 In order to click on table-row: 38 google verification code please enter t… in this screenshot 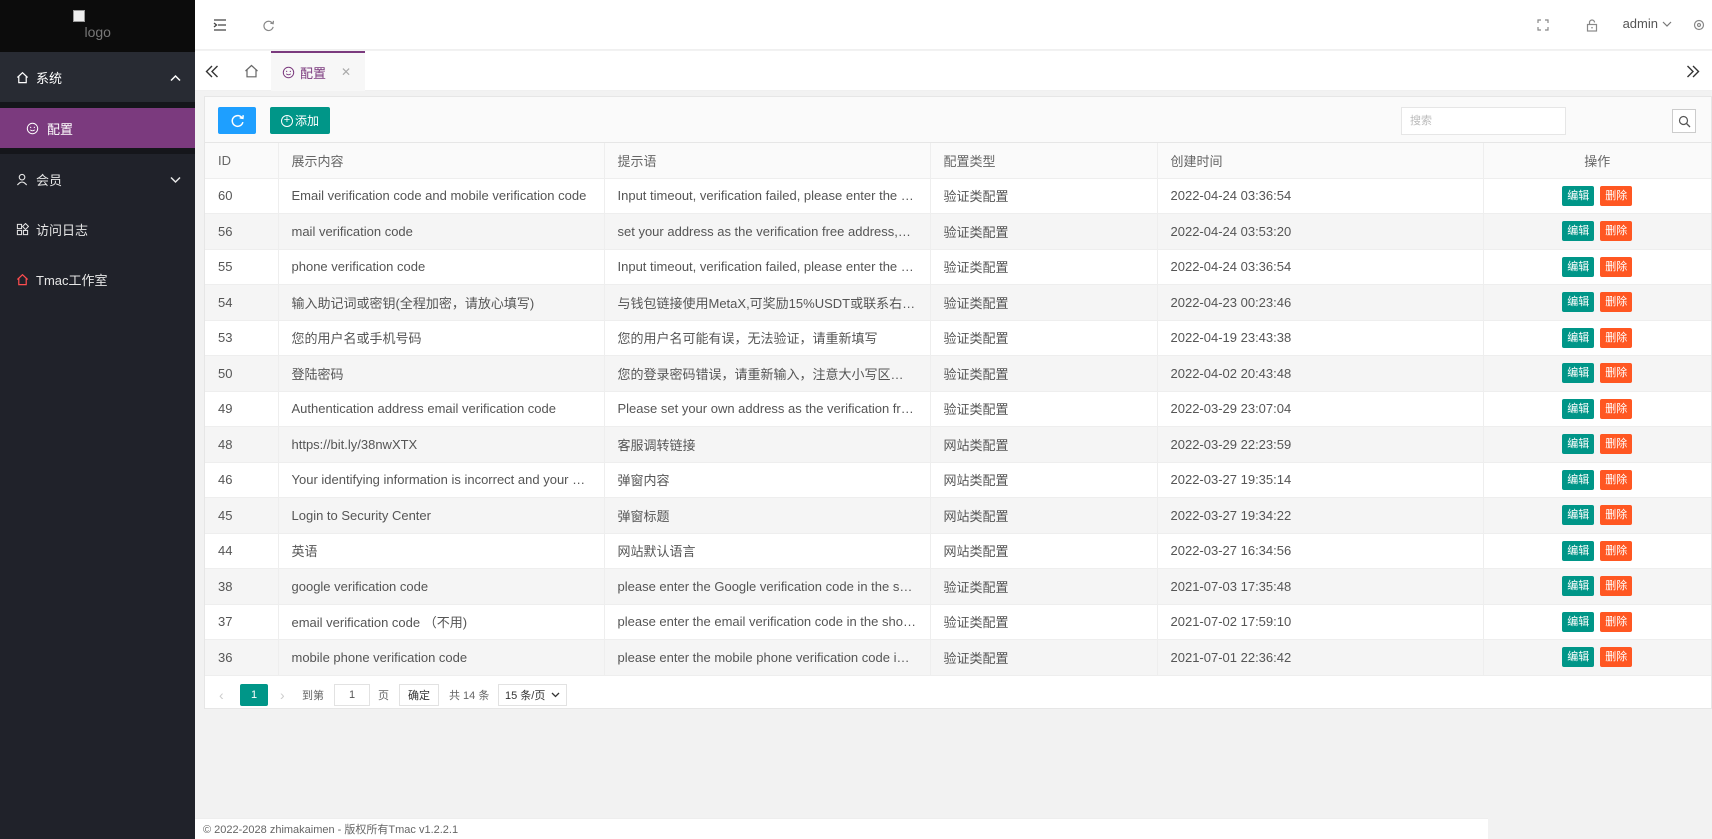, I will do `click(958, 586)`.